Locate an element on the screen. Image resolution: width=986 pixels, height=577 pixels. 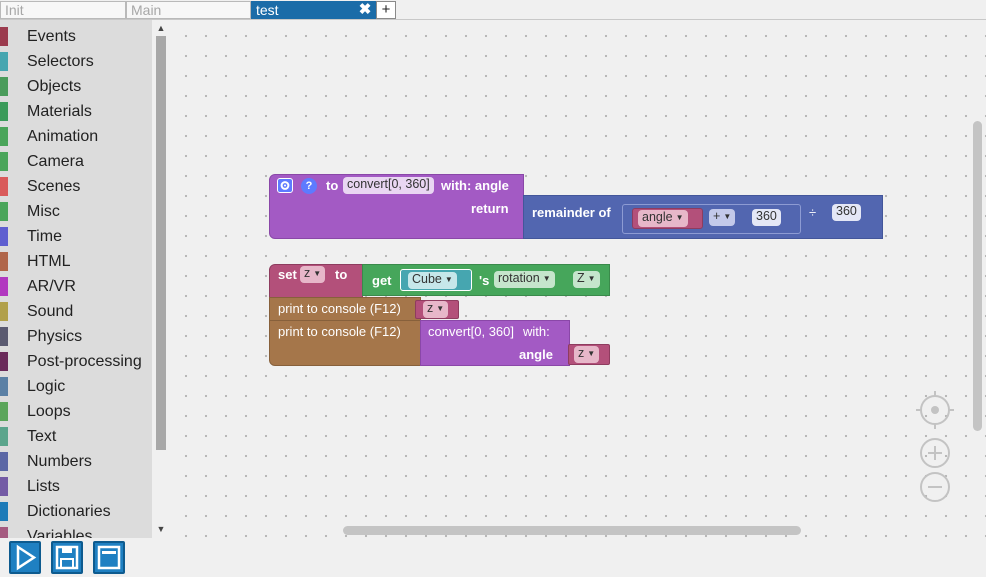
run-button is located at coordinates (25, 557).